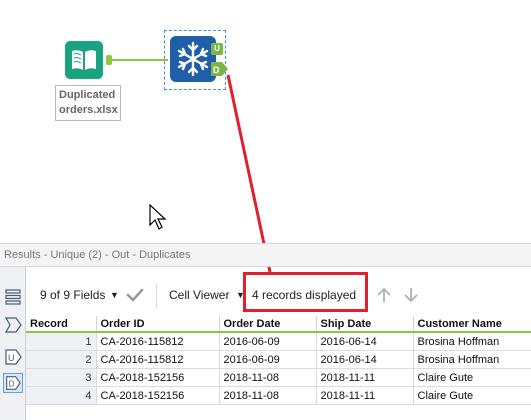  Describe the element at coordinates (472, 324) in the screenshot. I see `column-header-customer-name: Customer Name` at that location.